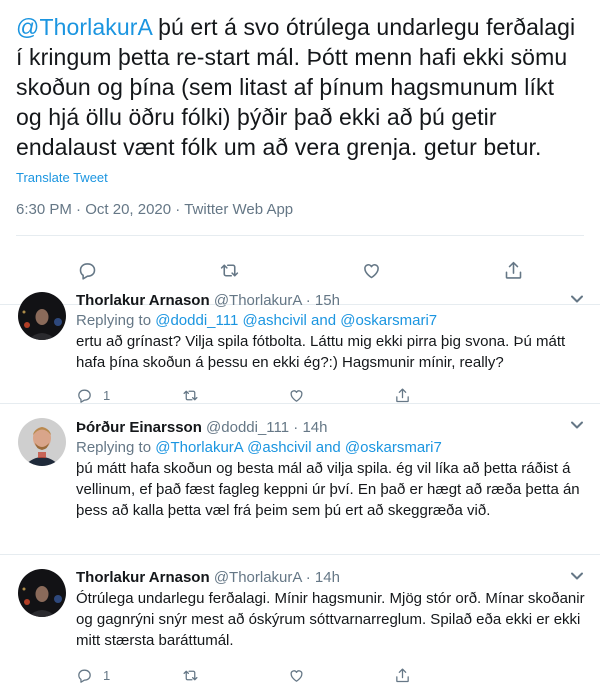 The width and height of the screenshot is (600, 696). I want to click on tweet-source: Twitter Web App, so click(239, 209).